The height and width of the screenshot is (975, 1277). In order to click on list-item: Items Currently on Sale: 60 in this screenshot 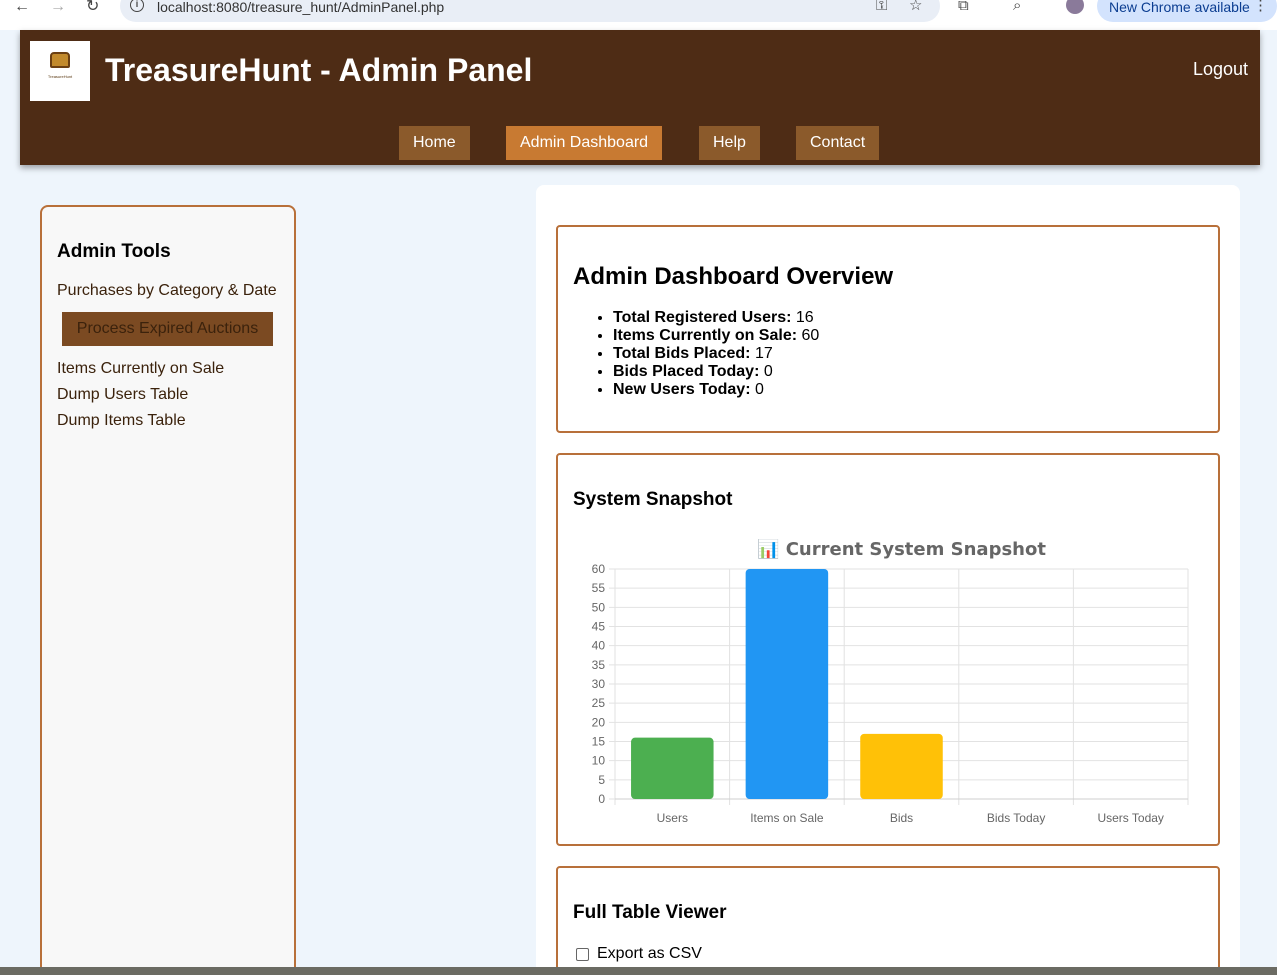, I will do `click(716, 336)`.